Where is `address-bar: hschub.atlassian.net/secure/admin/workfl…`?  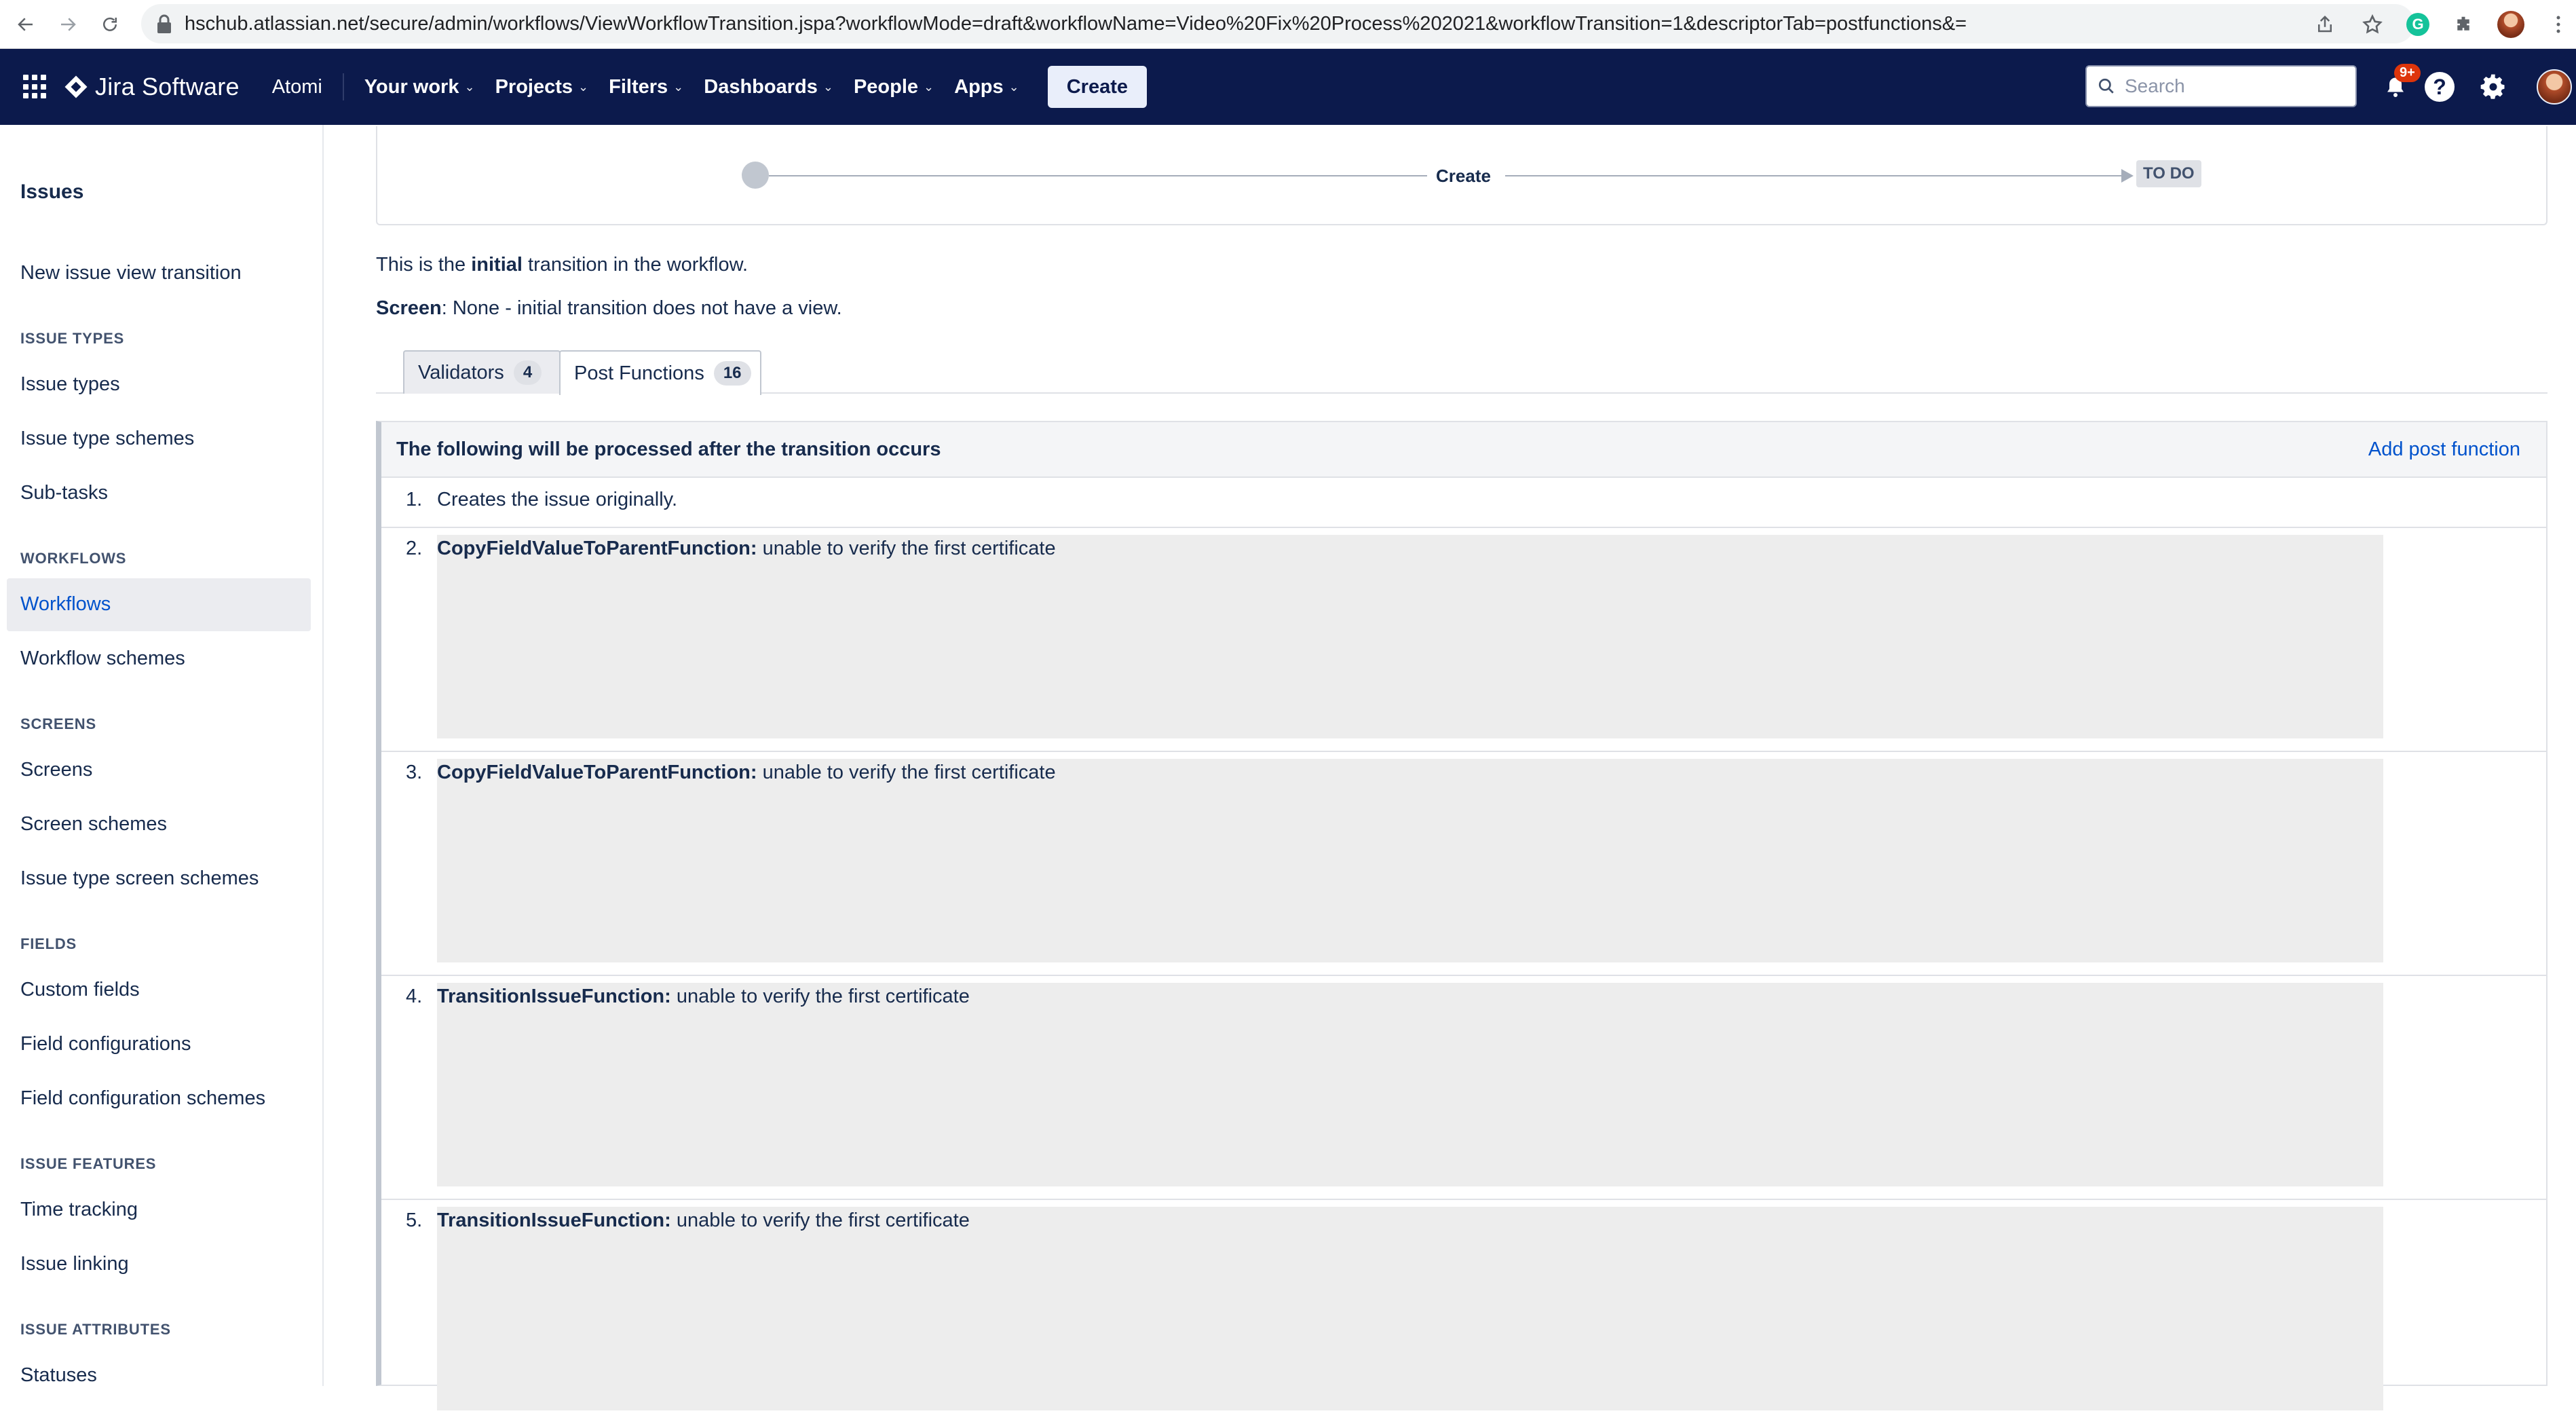 address-bar: hschub.atlassian.net/secure/admin/workfl… is located at coordinates (1277, 23).